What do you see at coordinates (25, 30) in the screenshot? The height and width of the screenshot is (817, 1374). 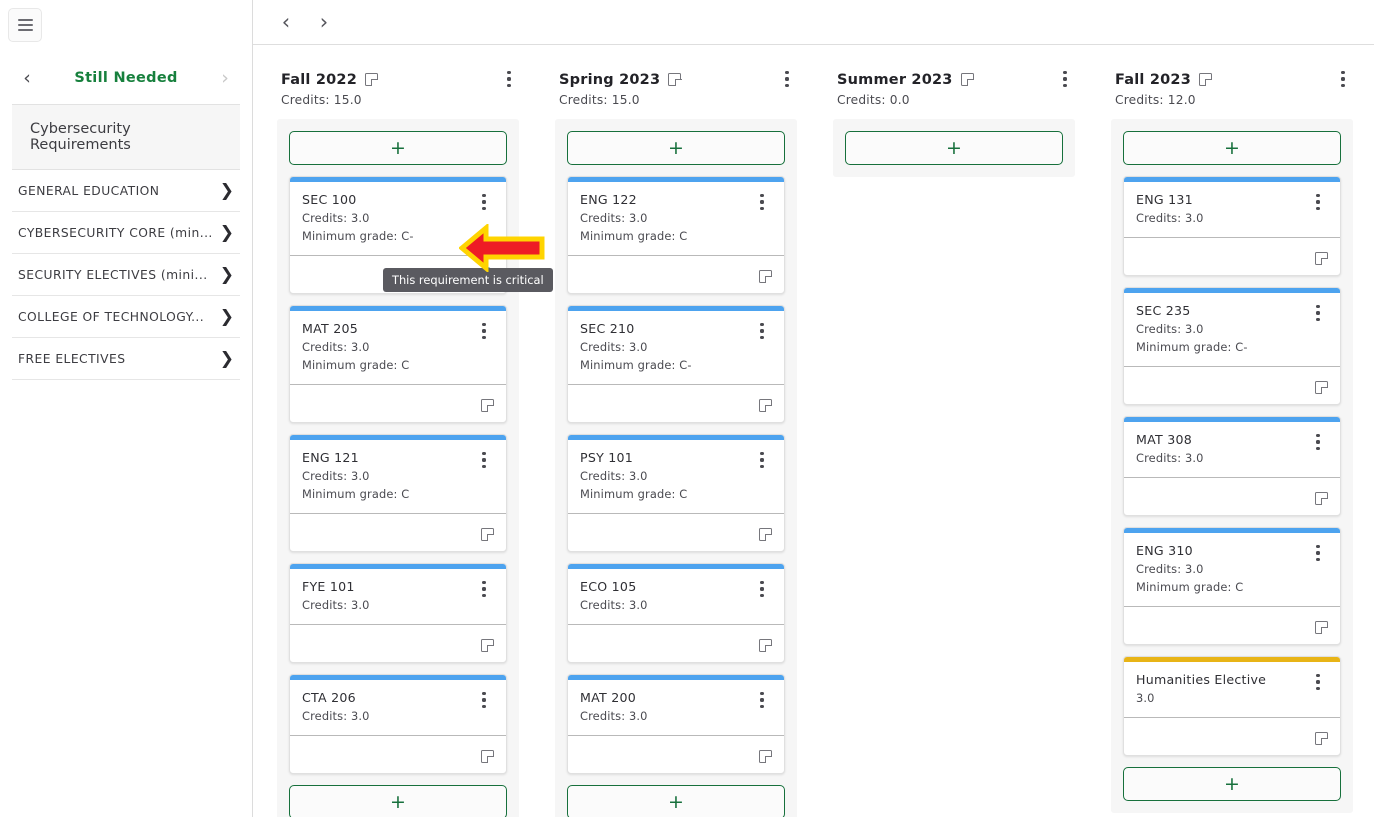 I see `hamburger-bar` at bounding box center [25, 30].